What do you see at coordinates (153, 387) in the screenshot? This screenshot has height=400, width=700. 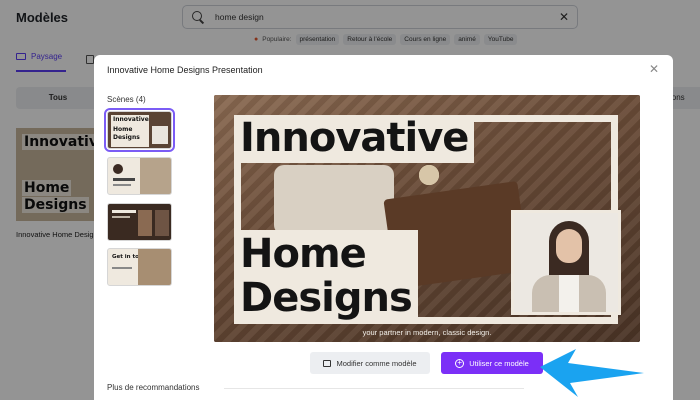 I see `more-recommendations-heading: Plus de recommandations` at bounding box center [153, 387].